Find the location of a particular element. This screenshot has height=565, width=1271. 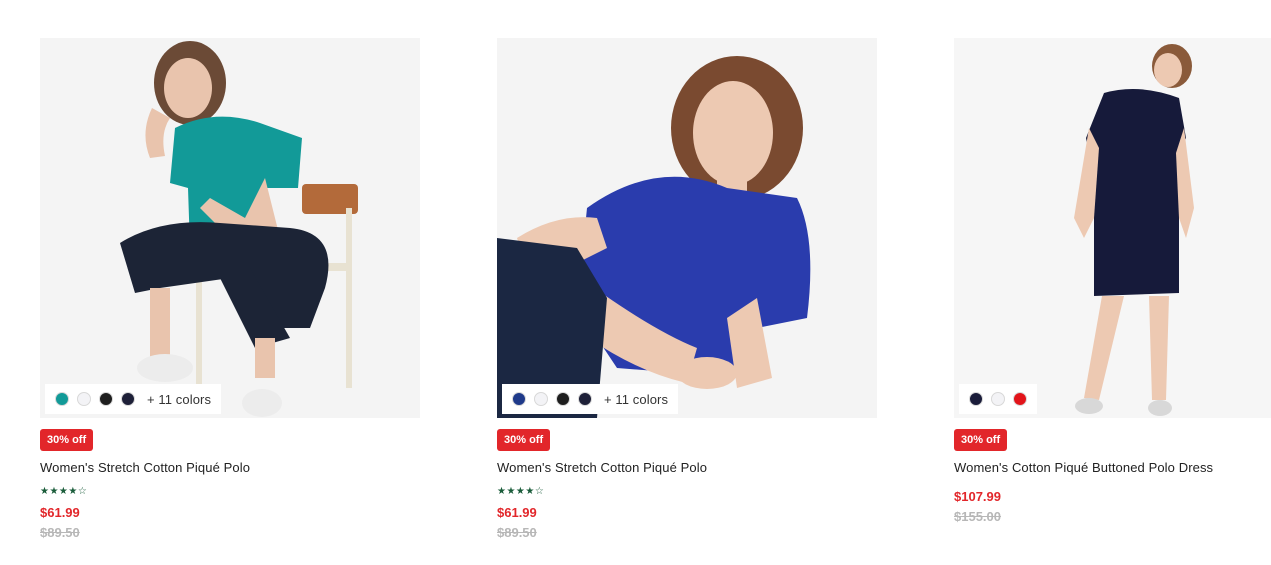

color-swatches is located at coordinates (998, 399).